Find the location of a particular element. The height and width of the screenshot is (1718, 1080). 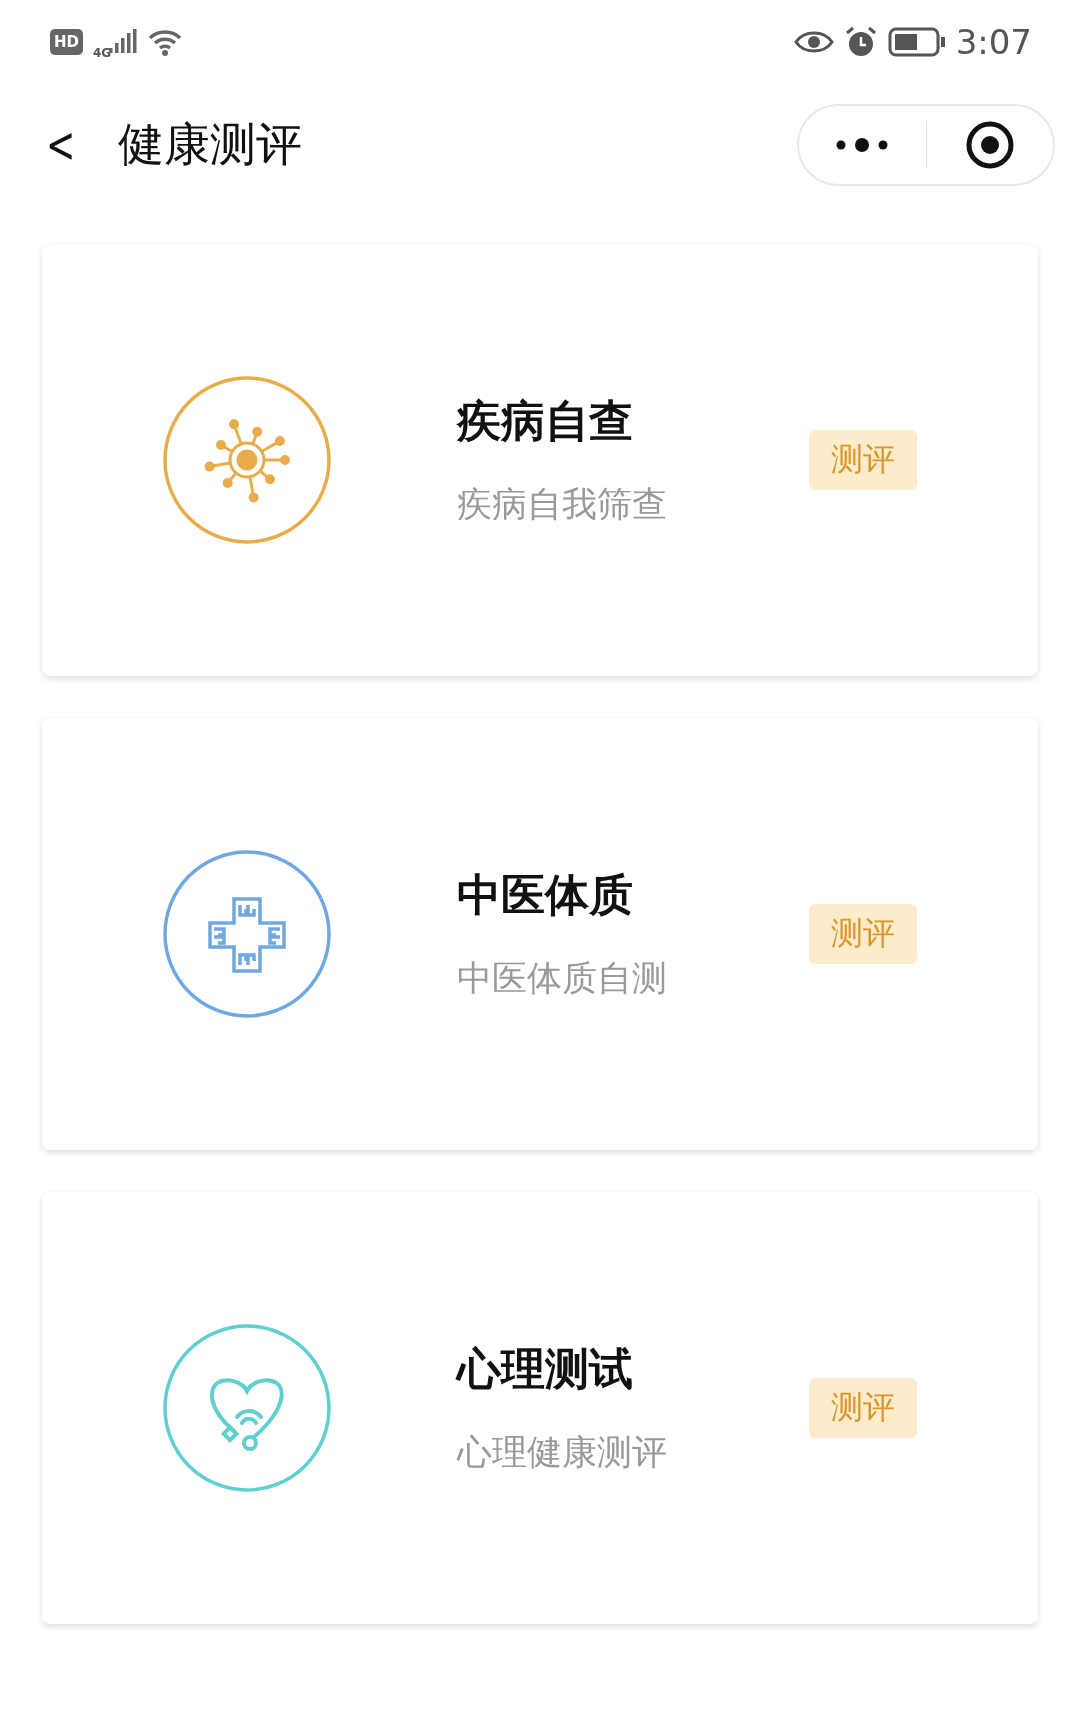

card-subtitle: 心理健康测评 is located at coordinates (562, 1452).